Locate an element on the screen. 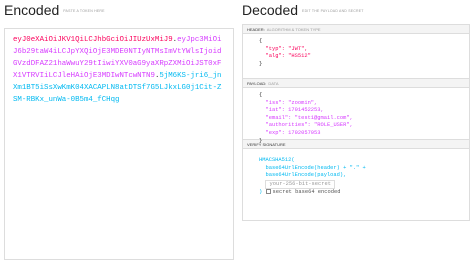 Image resolution: width=474 pixels, height=264 pixels. signature-line-close: ) secret base64 encoded is located at coordinates (300, 191).